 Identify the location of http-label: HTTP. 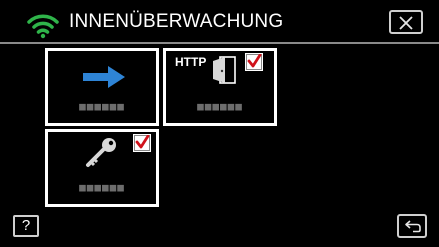
(191, 62).